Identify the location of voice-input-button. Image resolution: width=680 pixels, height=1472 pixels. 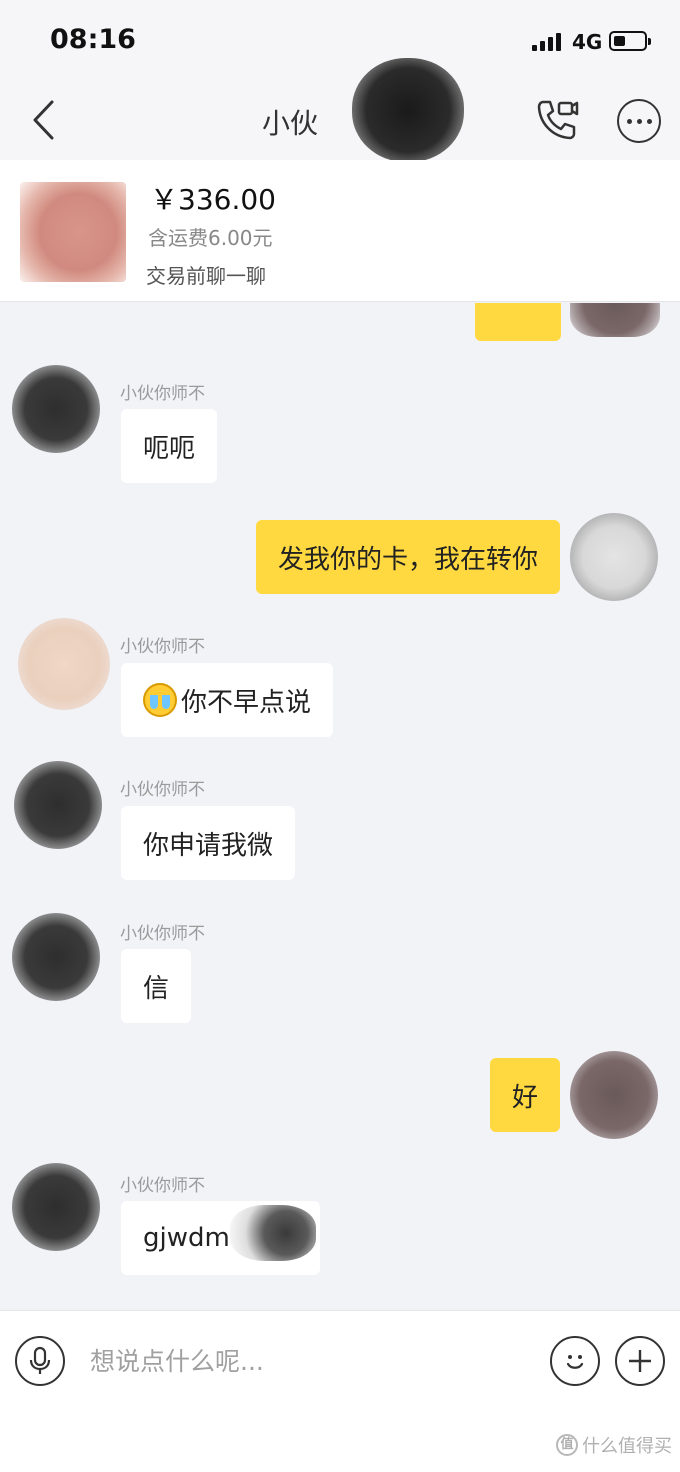
(40, 1361).